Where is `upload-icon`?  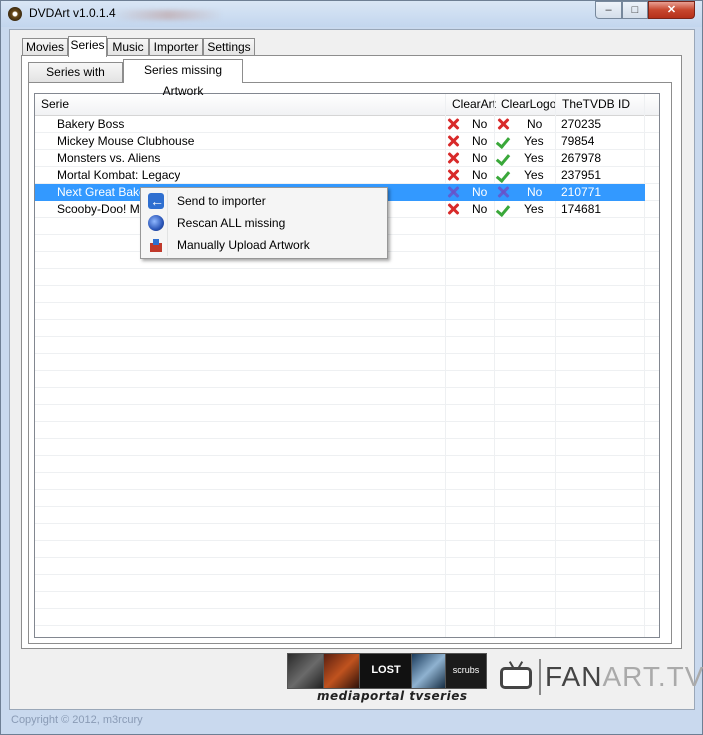
upload-icon is located at coordinates (156, 245).